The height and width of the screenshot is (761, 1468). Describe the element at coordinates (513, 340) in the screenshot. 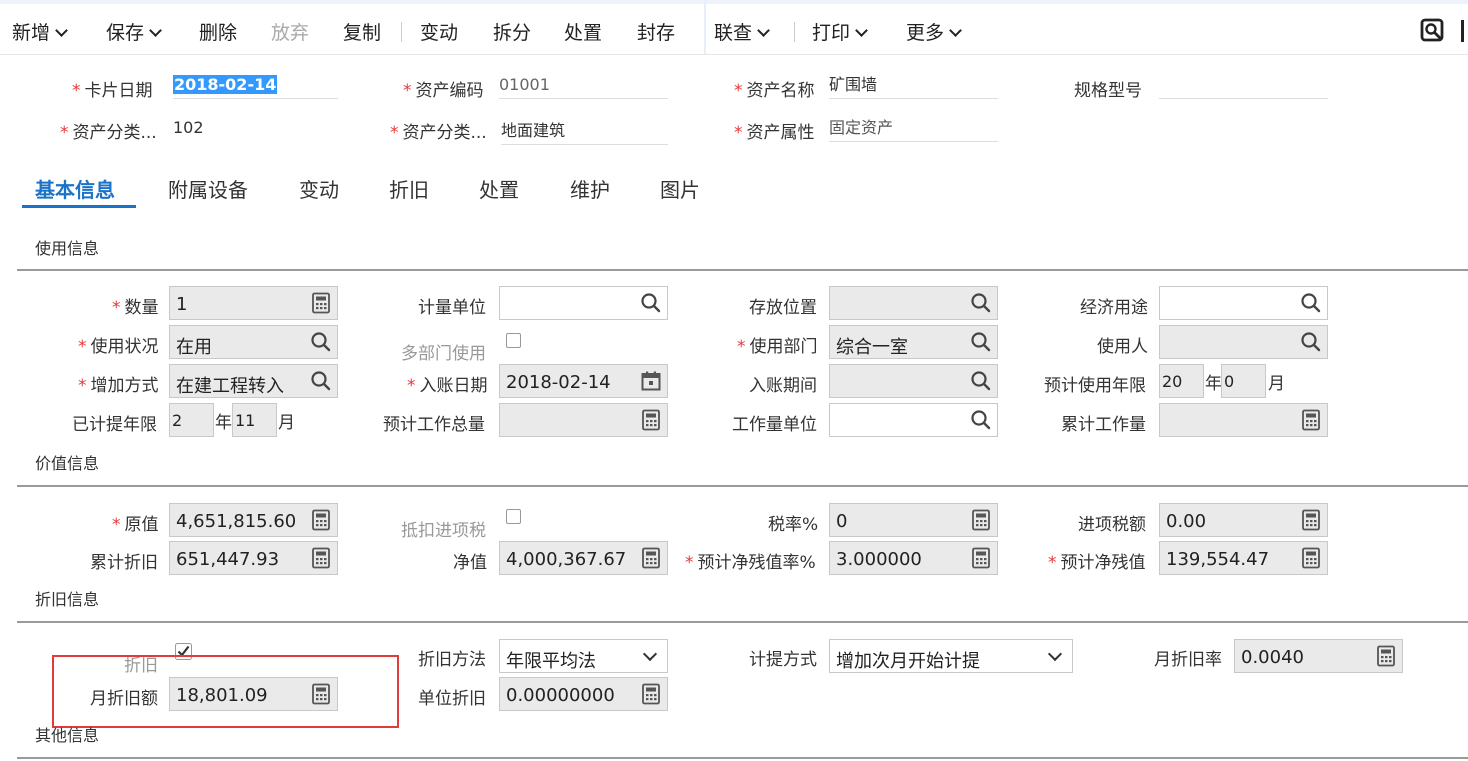

I see `multi-dept-checkbox` at that location.